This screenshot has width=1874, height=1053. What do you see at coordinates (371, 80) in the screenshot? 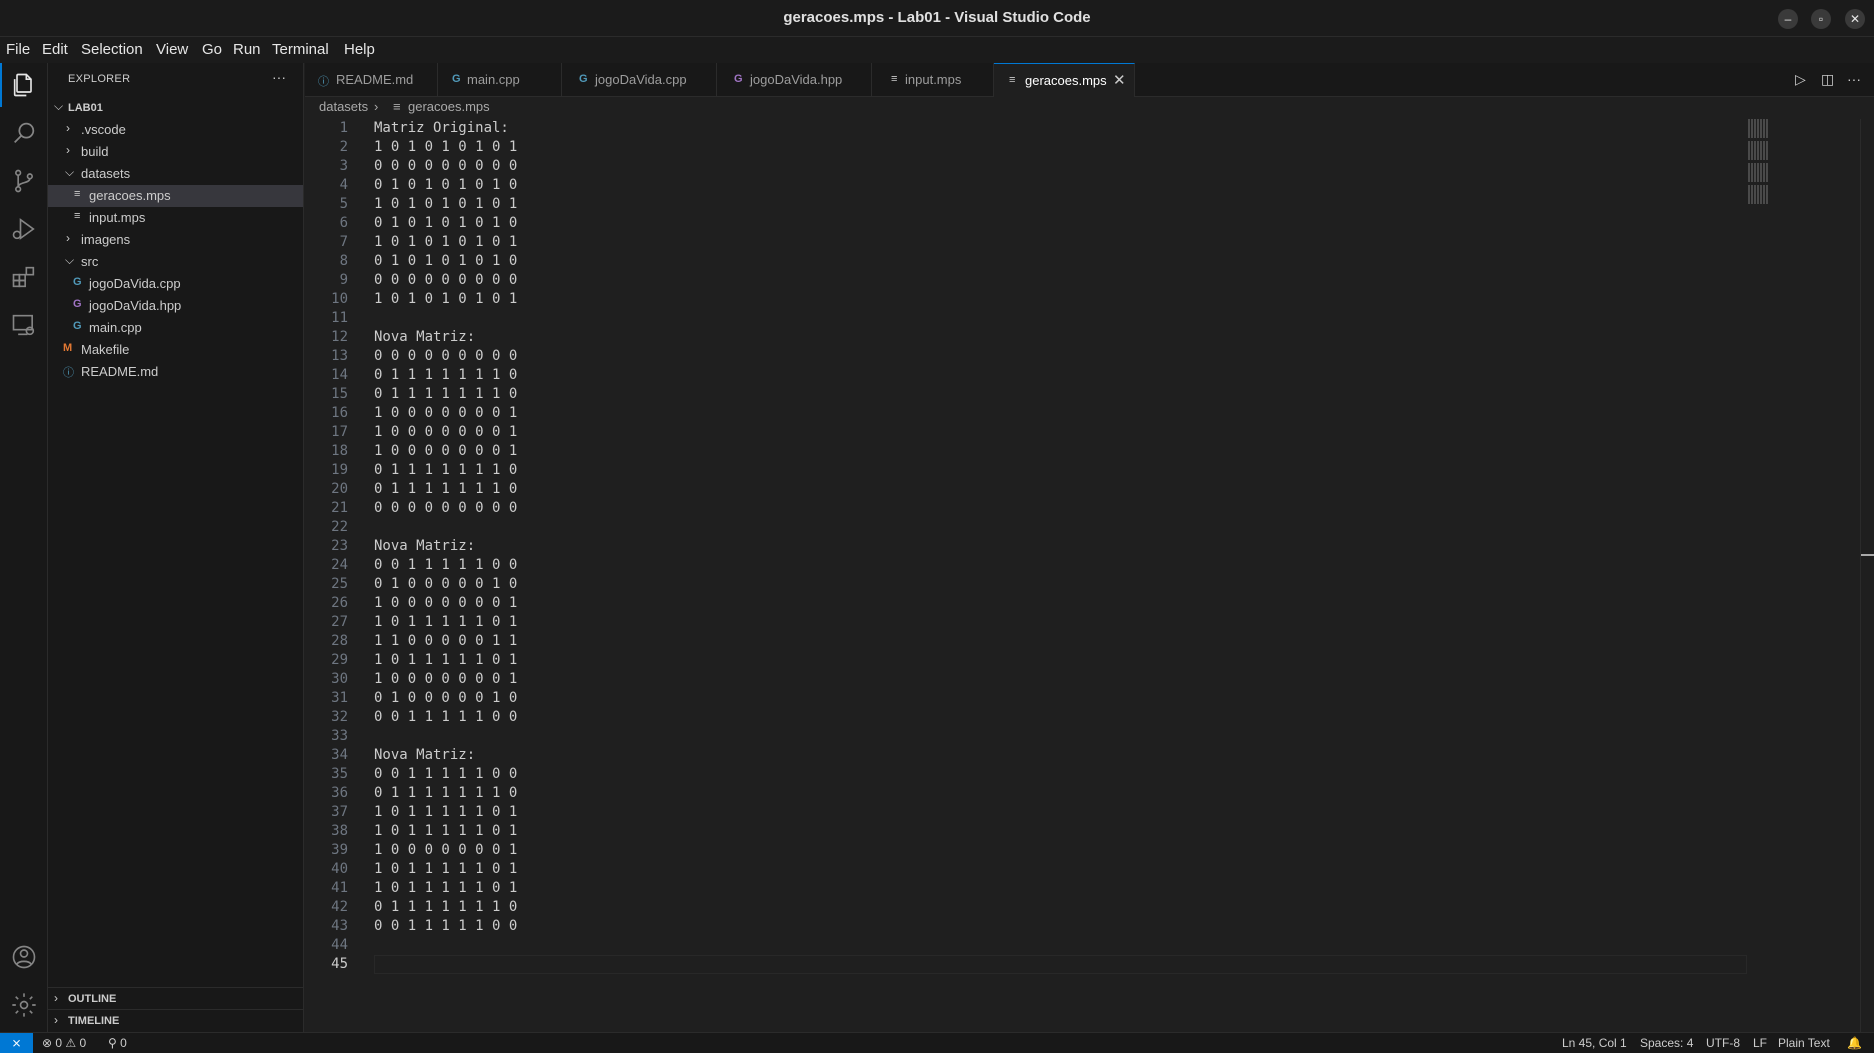
I see `tab-readme: ⓘ README.md` at bounding box center [371, 80].